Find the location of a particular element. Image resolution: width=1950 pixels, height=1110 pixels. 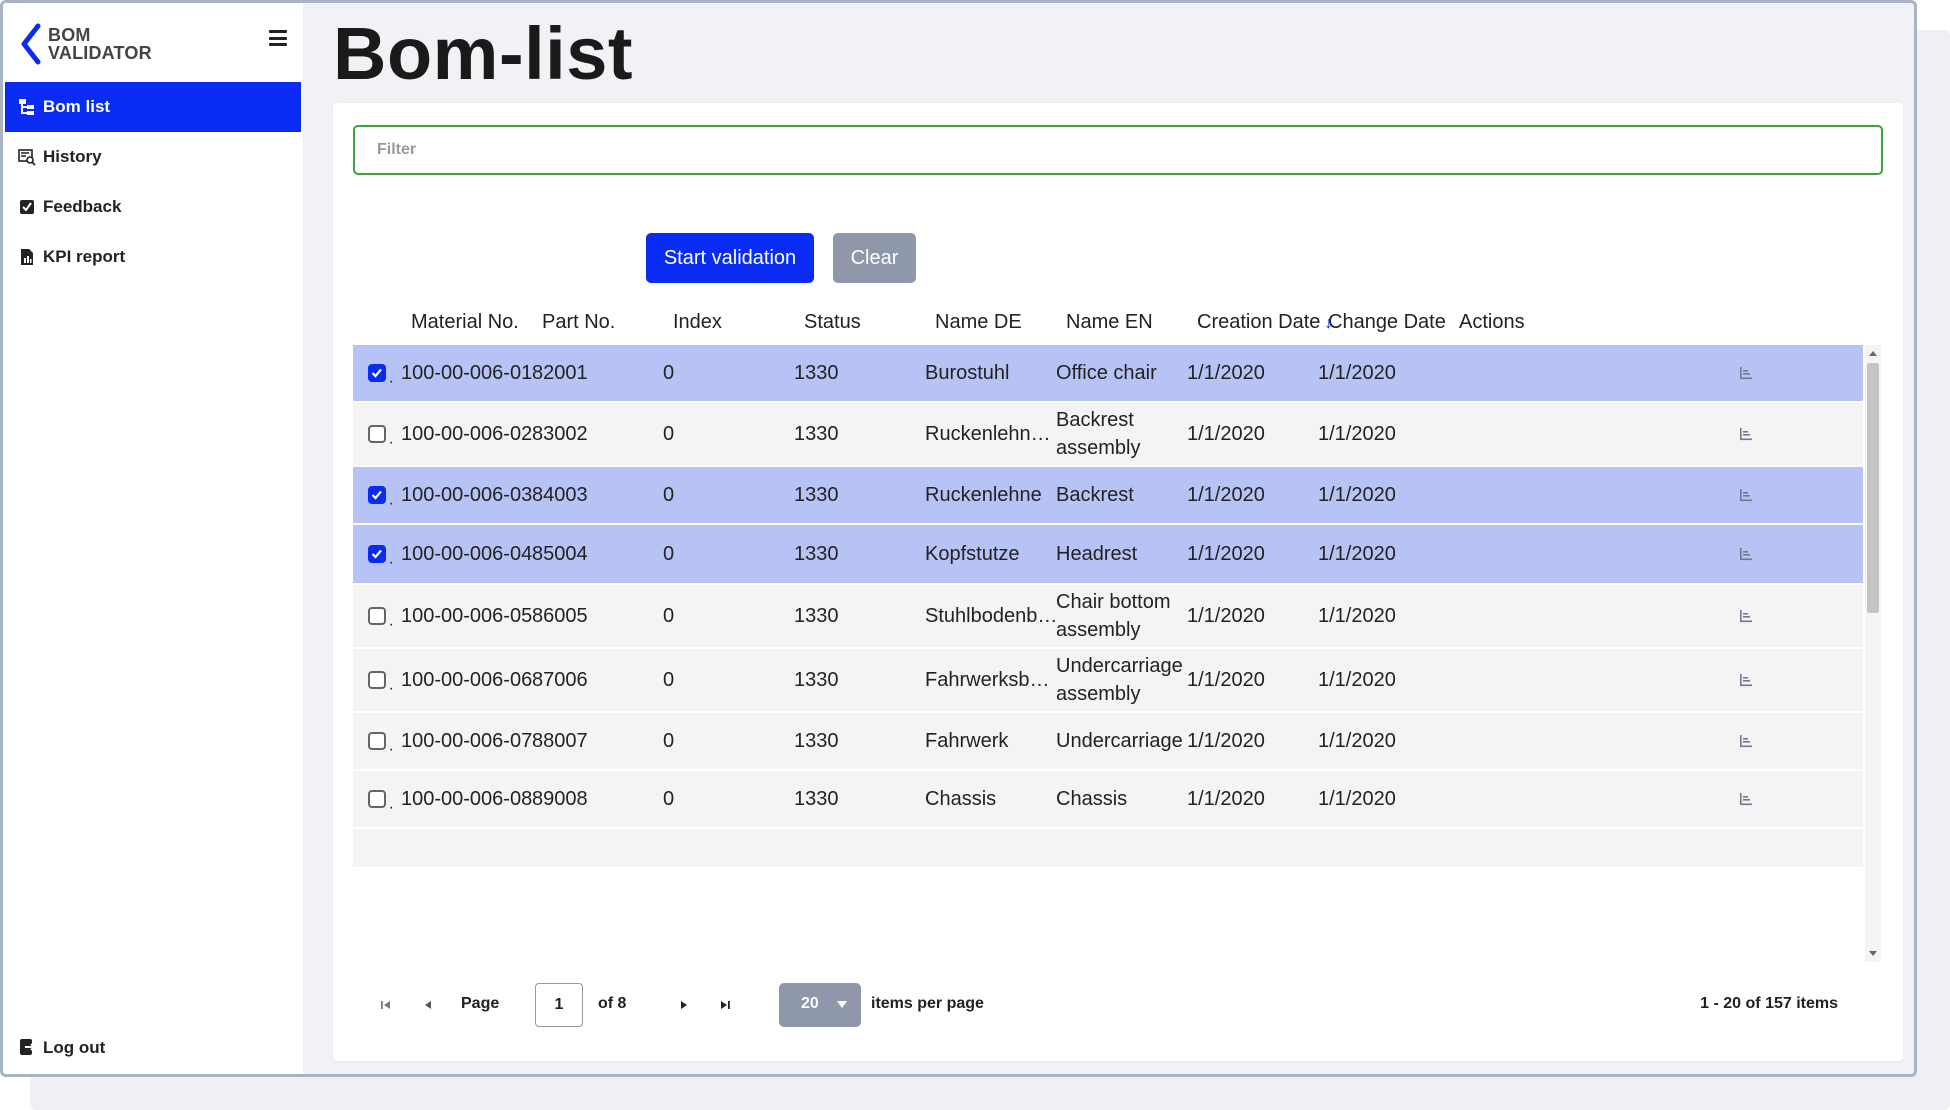

next-page-icon is located at coordinates (684, 1005).